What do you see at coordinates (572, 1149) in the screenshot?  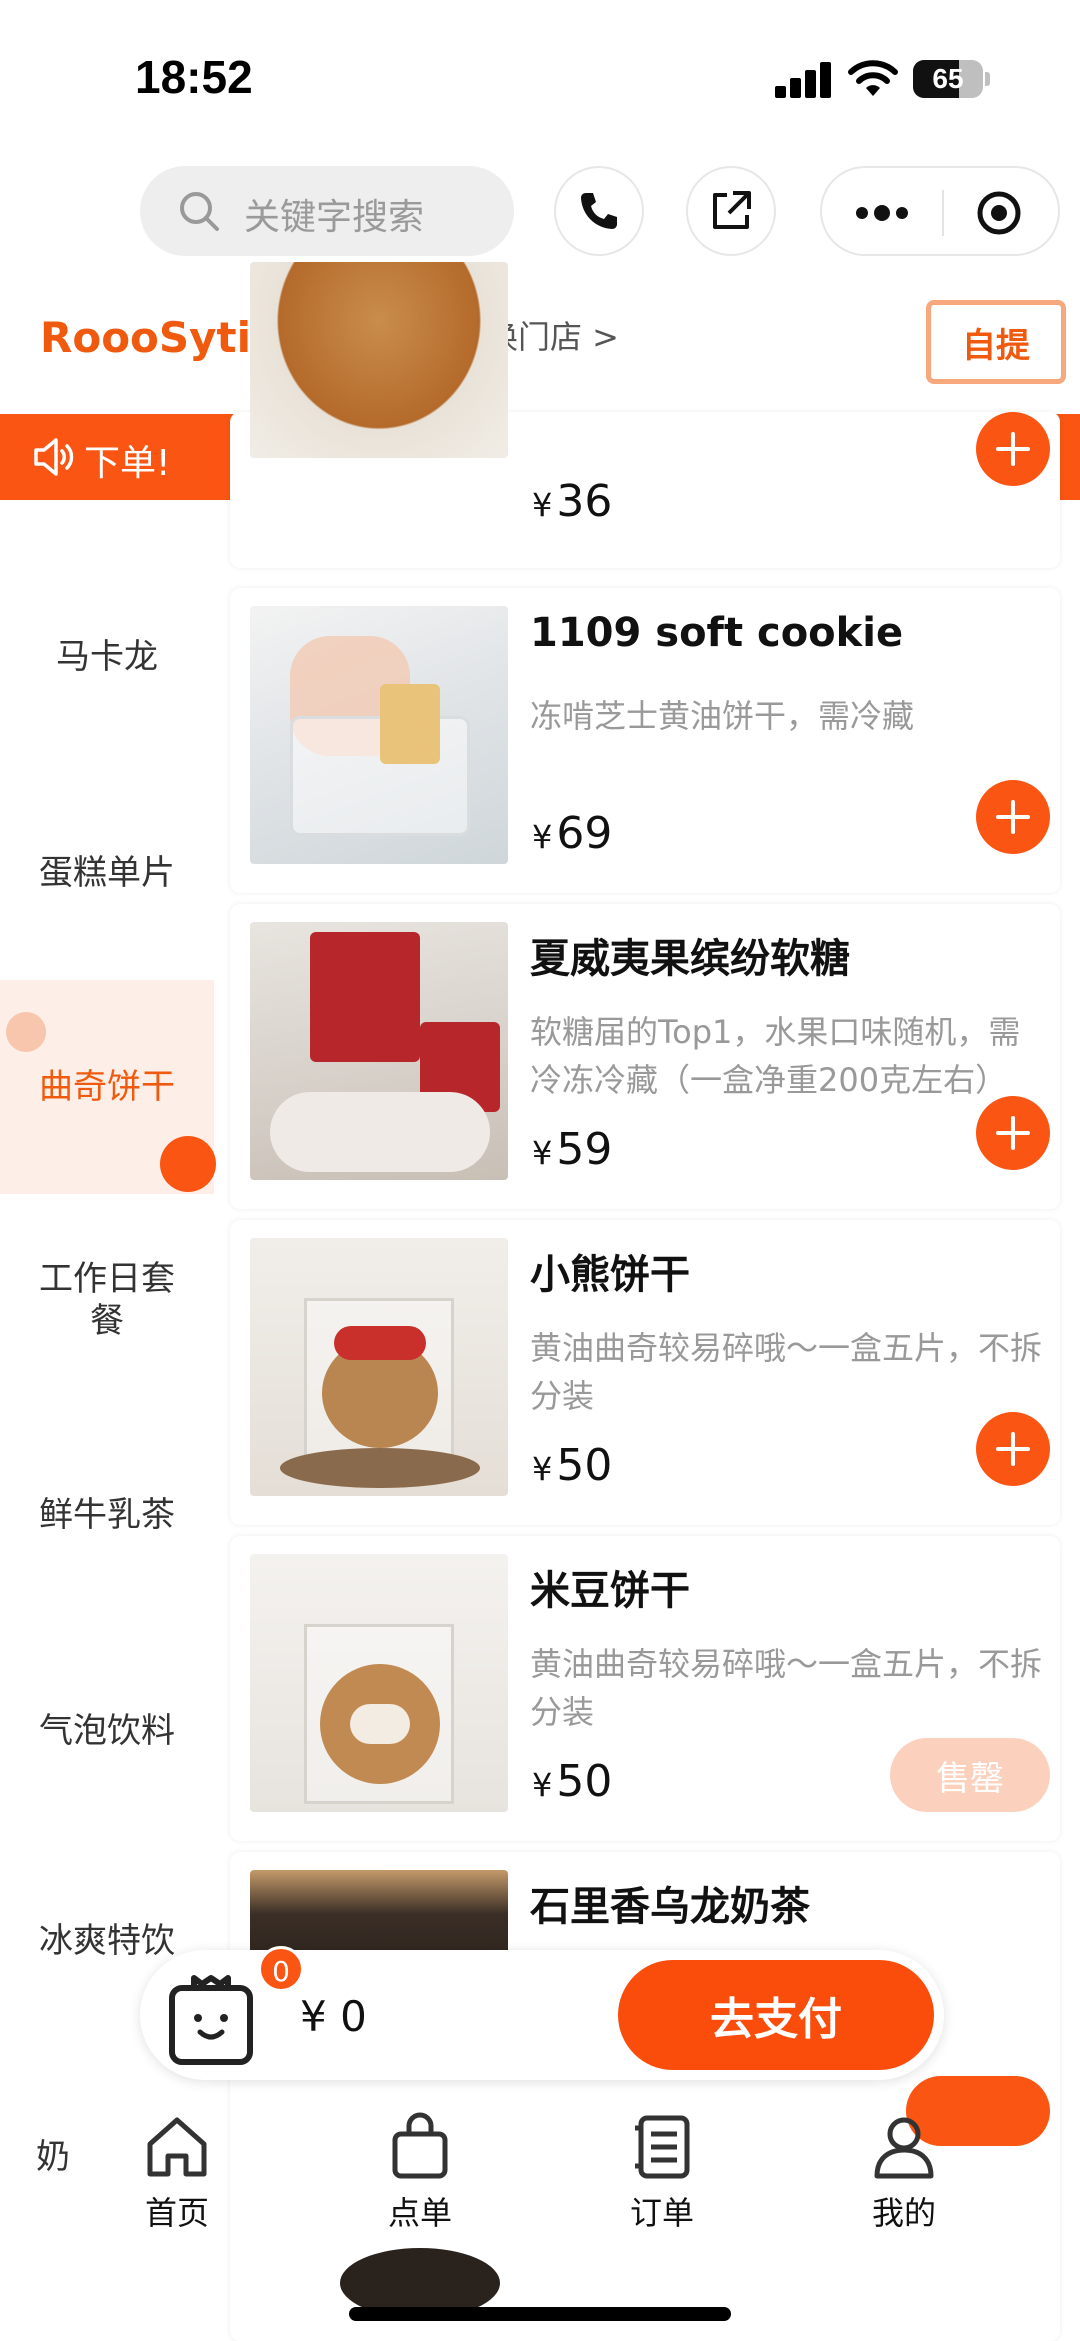 I see `product-price: ¥59` at bounding box center [572, 1149].